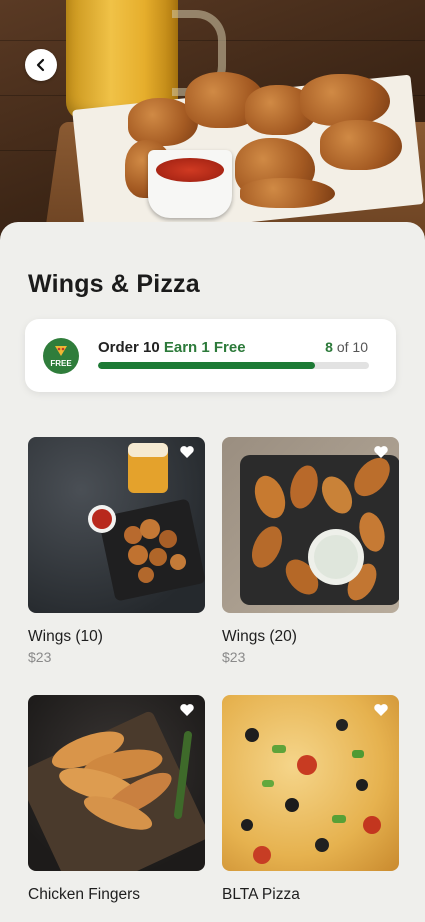 This screenshot has width=425, height=922. I want to click on product-card: BLTA Pizza, so click(310, 801).